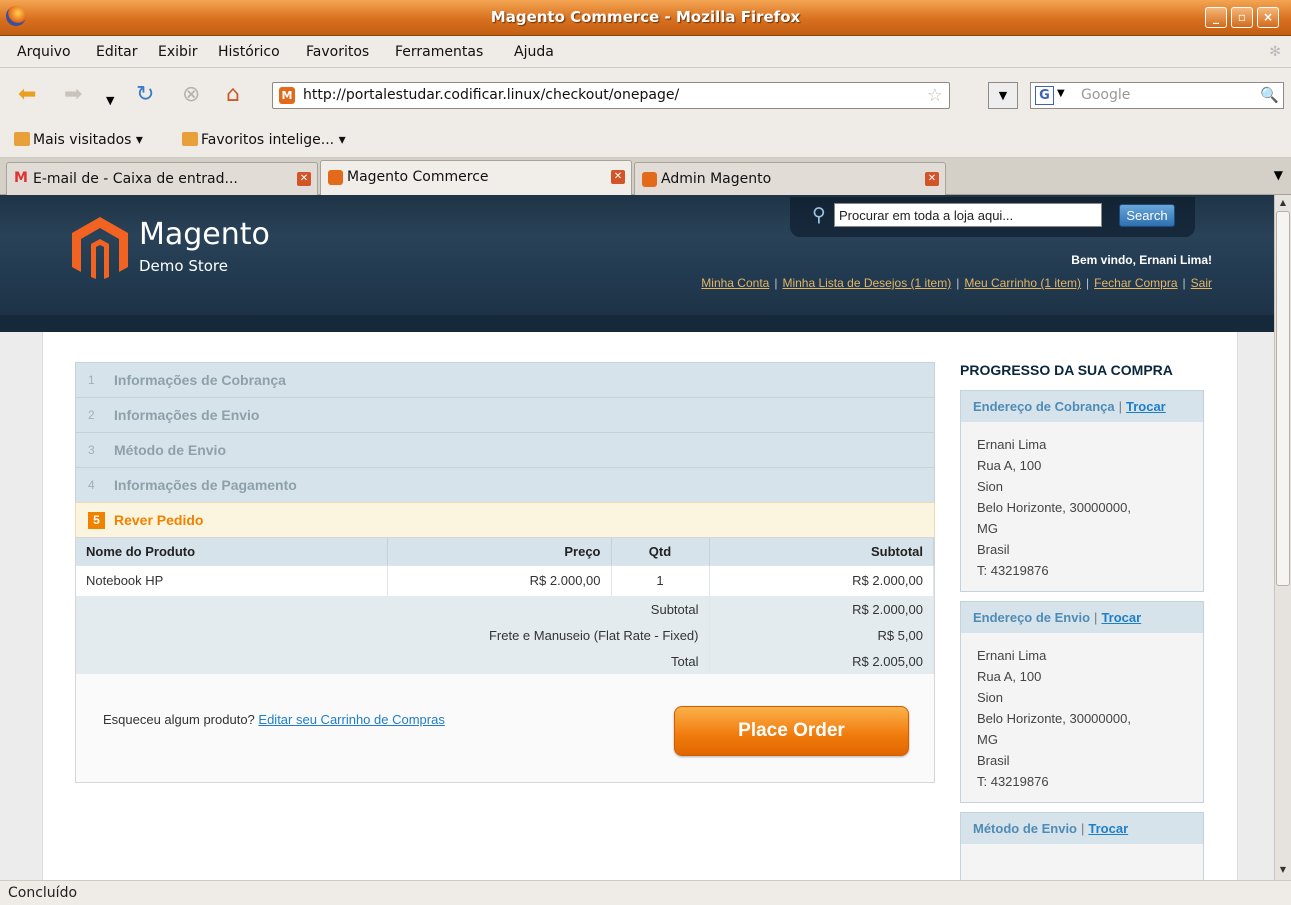 The height and width of the screenshot is (905, 1291). Describe the element at coordinates (1269, 95) in the screenshot. I see `search-icon: 🔍` at that location.